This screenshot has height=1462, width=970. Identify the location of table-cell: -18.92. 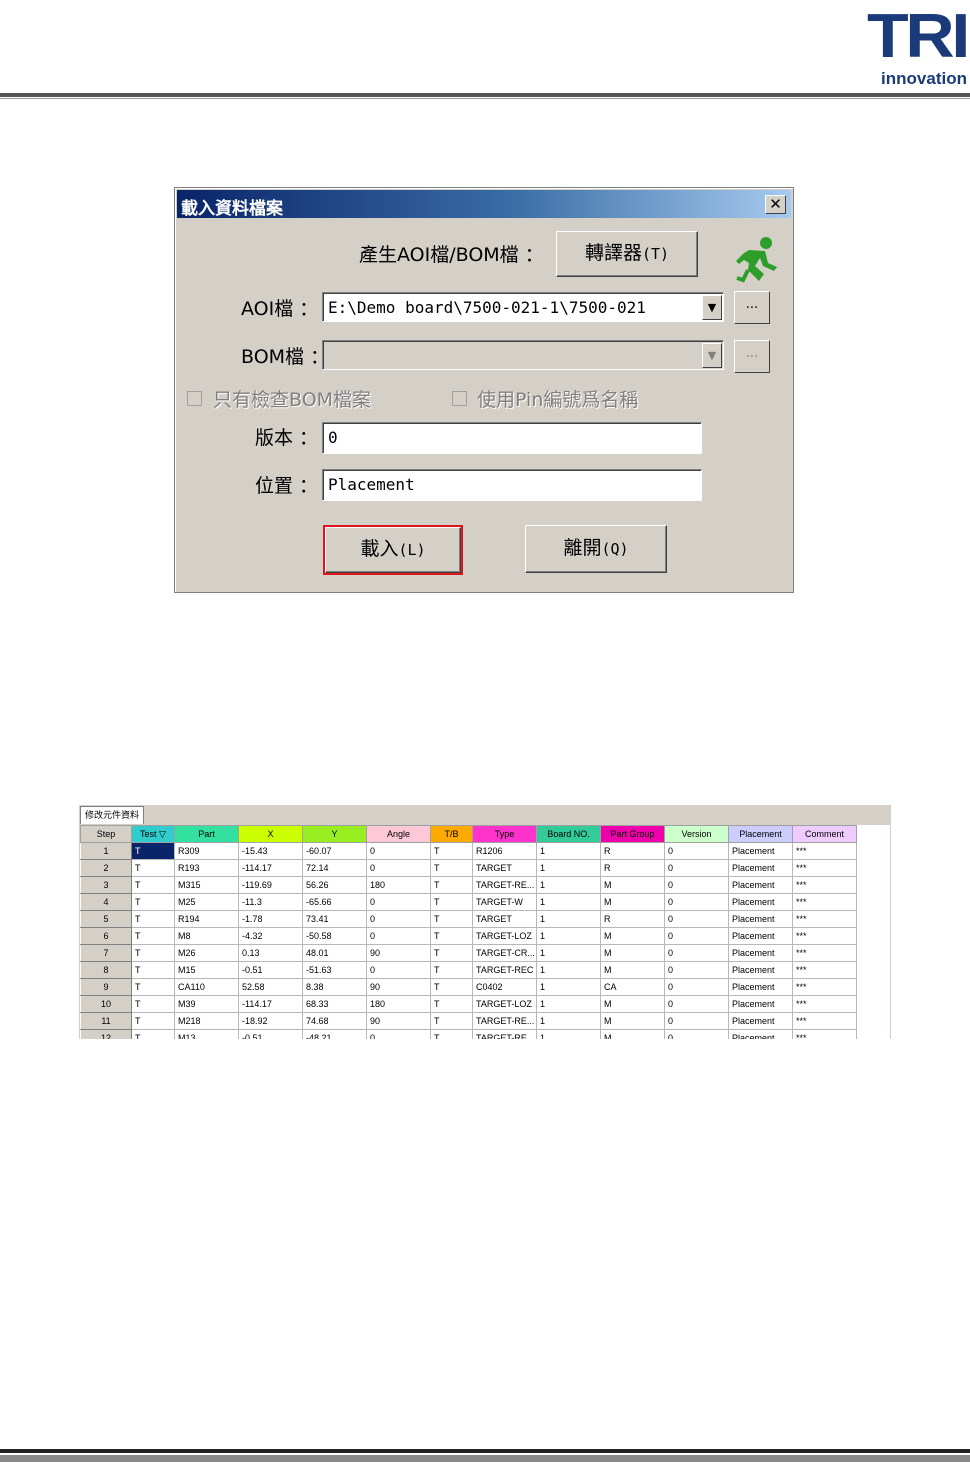
(270, 1021).